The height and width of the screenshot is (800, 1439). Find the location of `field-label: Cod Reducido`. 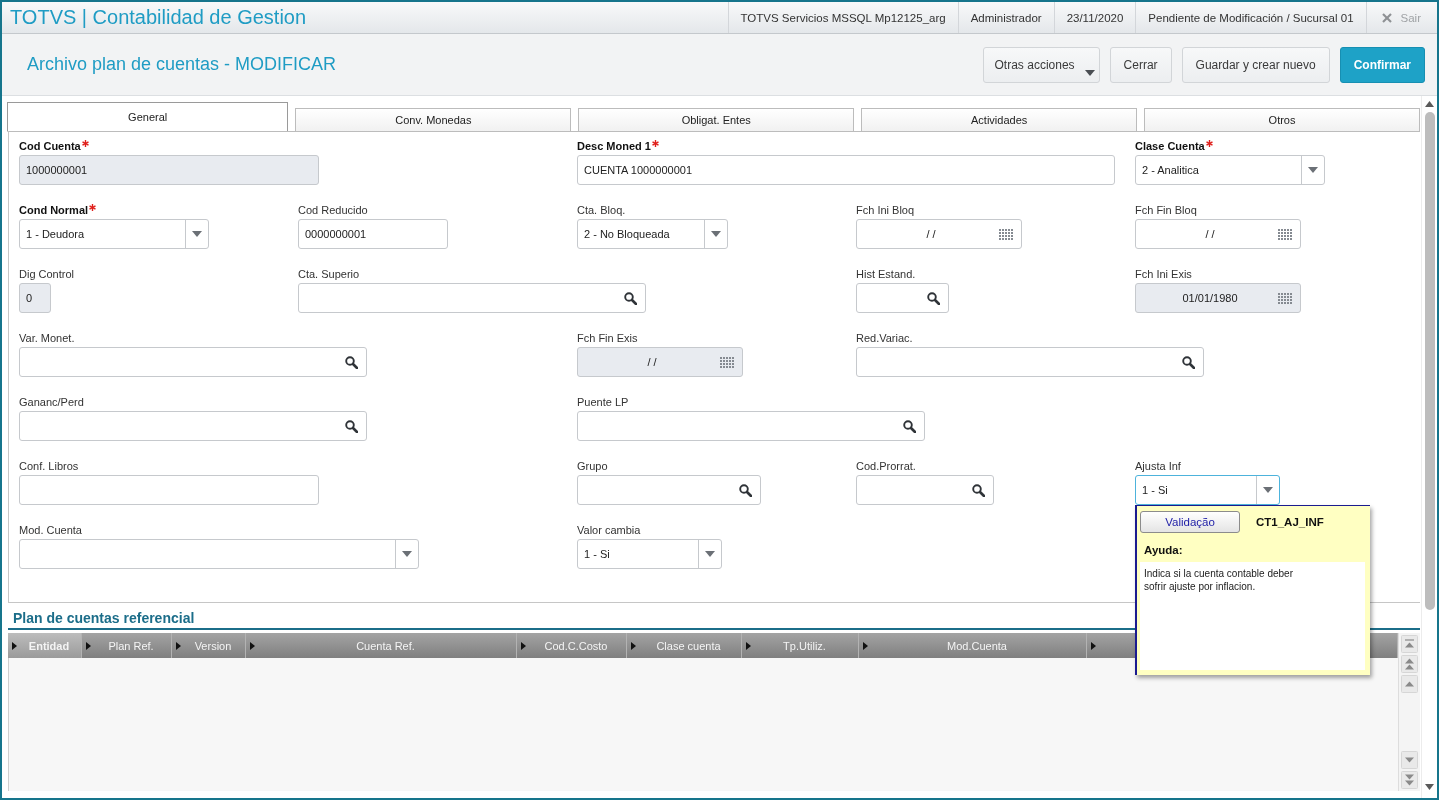

field-label: Cod Reducido is located at coordinates (333, 210).